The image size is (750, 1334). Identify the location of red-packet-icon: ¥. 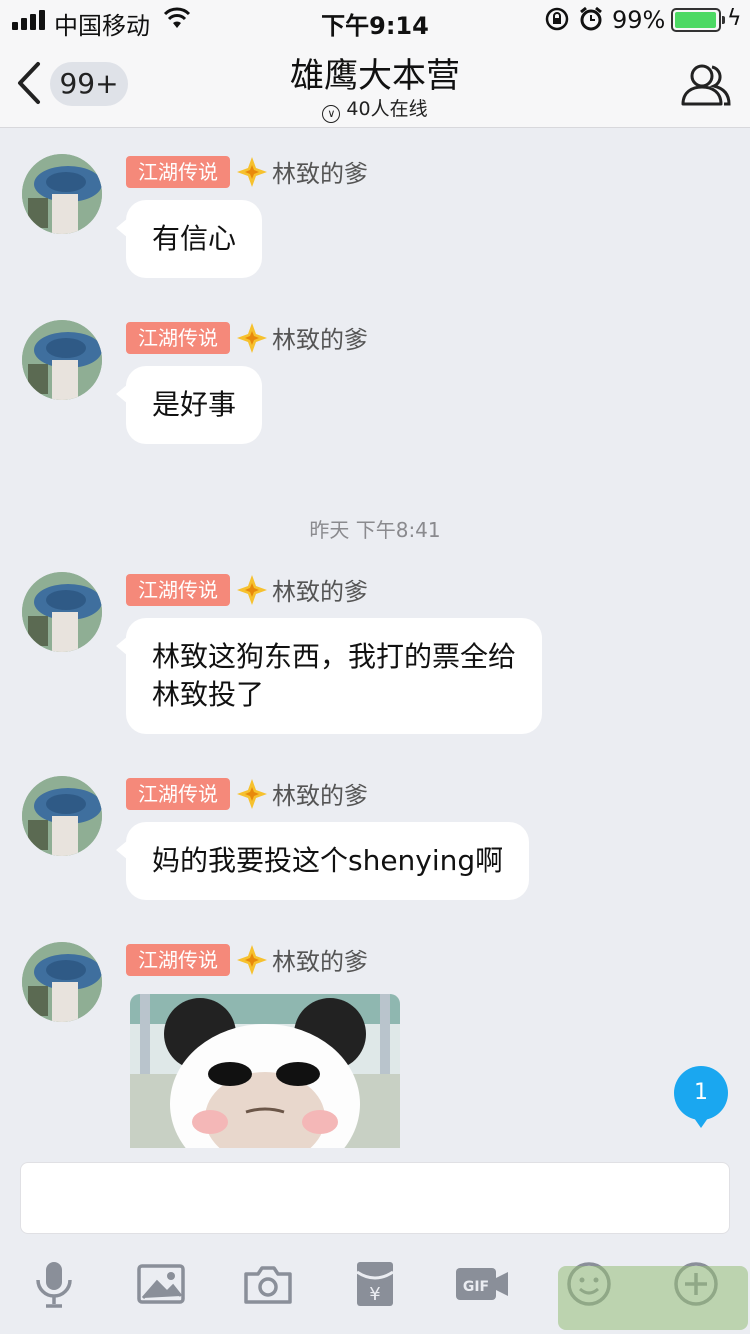
(375, 1284).